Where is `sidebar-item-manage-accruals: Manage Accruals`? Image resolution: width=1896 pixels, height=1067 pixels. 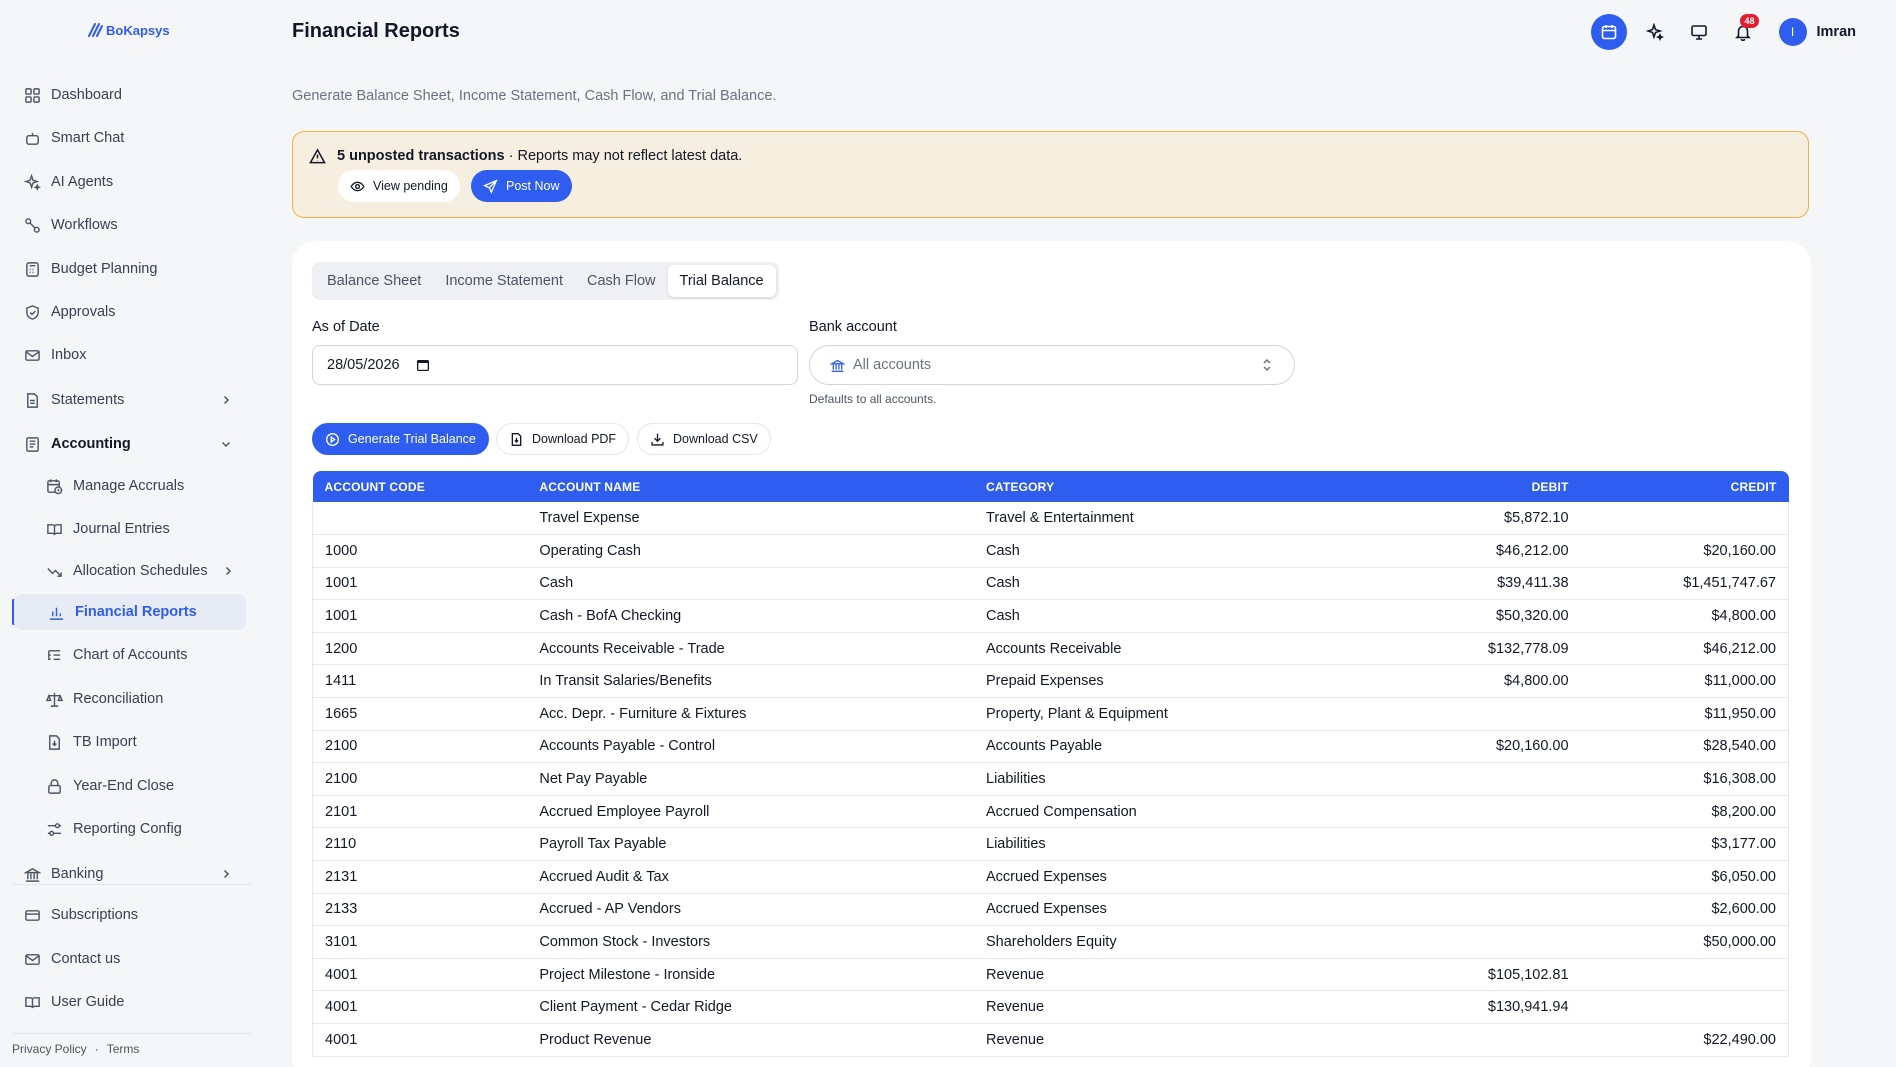 sidebar-item-manage-accruals: Manage Accruals is located at coordinates (141, 486).